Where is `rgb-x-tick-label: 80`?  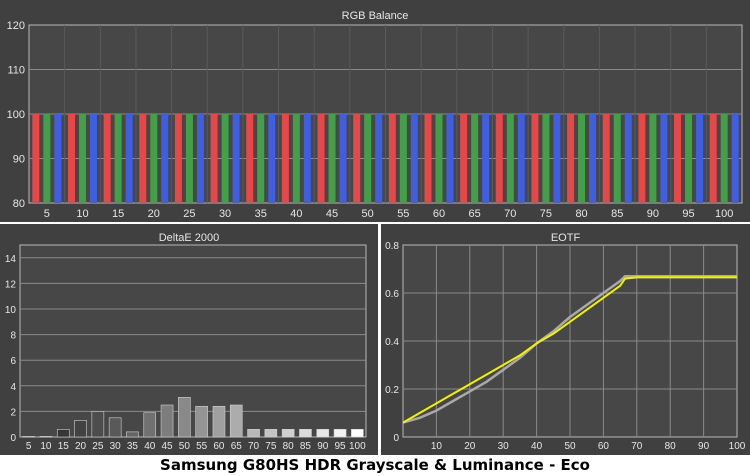
rgb-x-tick-label: 80 is located at coordinates (581, 214).